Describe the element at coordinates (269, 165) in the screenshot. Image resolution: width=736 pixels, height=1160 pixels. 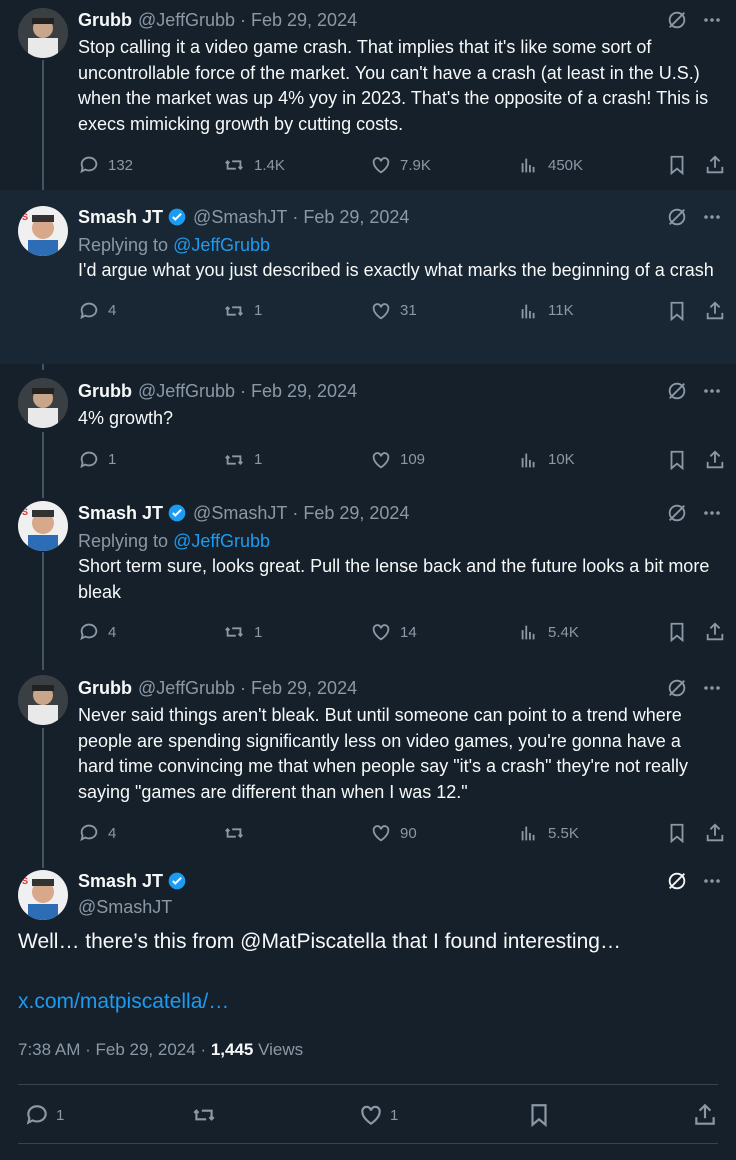
I see `retweet-count: 1.4K` at that location.